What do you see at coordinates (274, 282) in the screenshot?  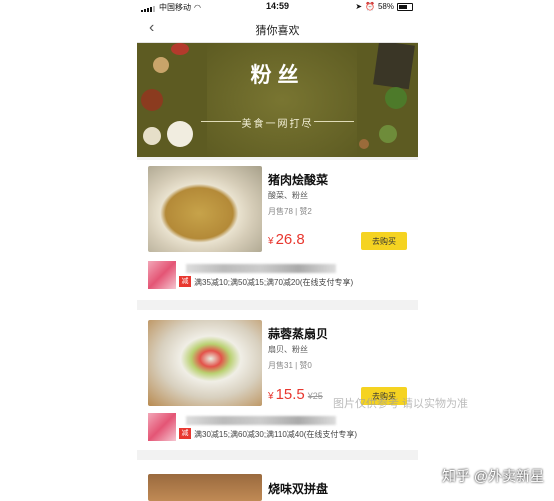 I see `promo-text: 满35减10;满50减15;满70减20(在线支付专享)` at bounding box center [274, 282].